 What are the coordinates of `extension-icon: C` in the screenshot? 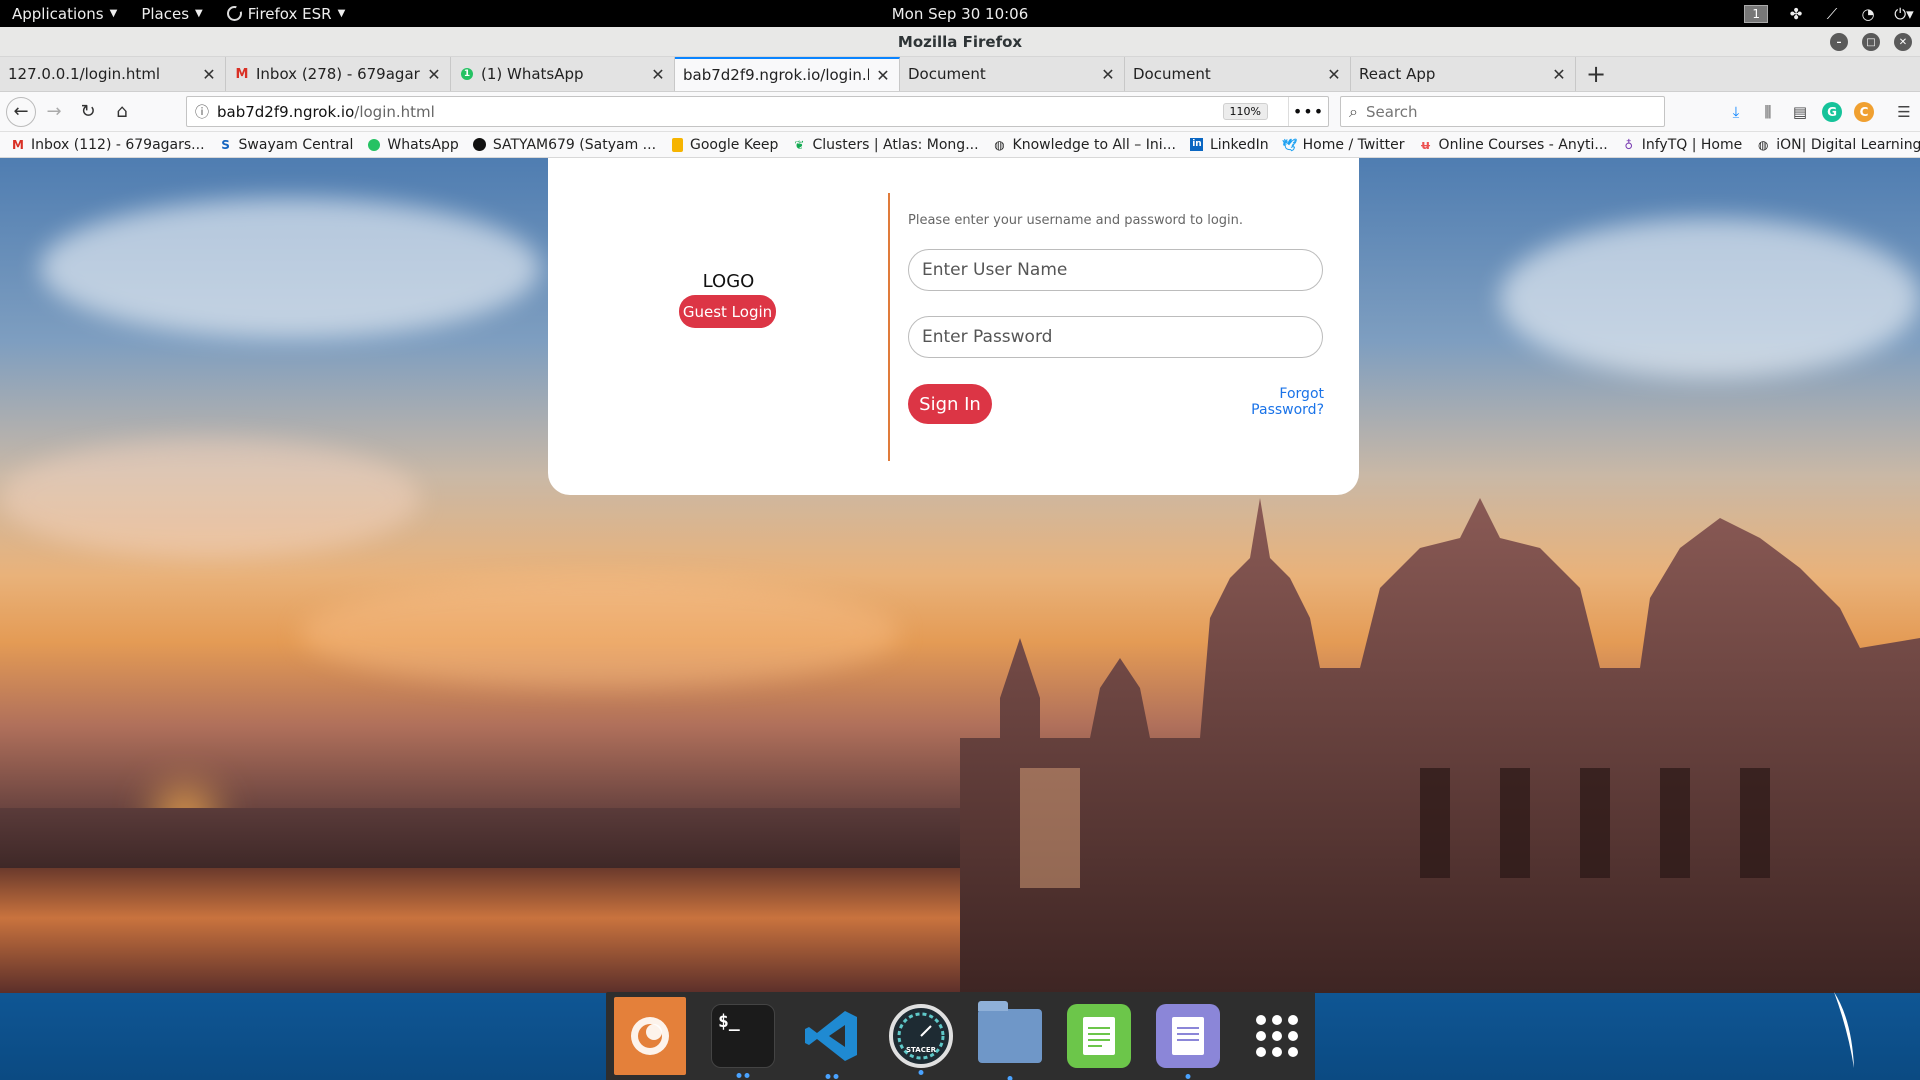 It's located at (1864, 112).